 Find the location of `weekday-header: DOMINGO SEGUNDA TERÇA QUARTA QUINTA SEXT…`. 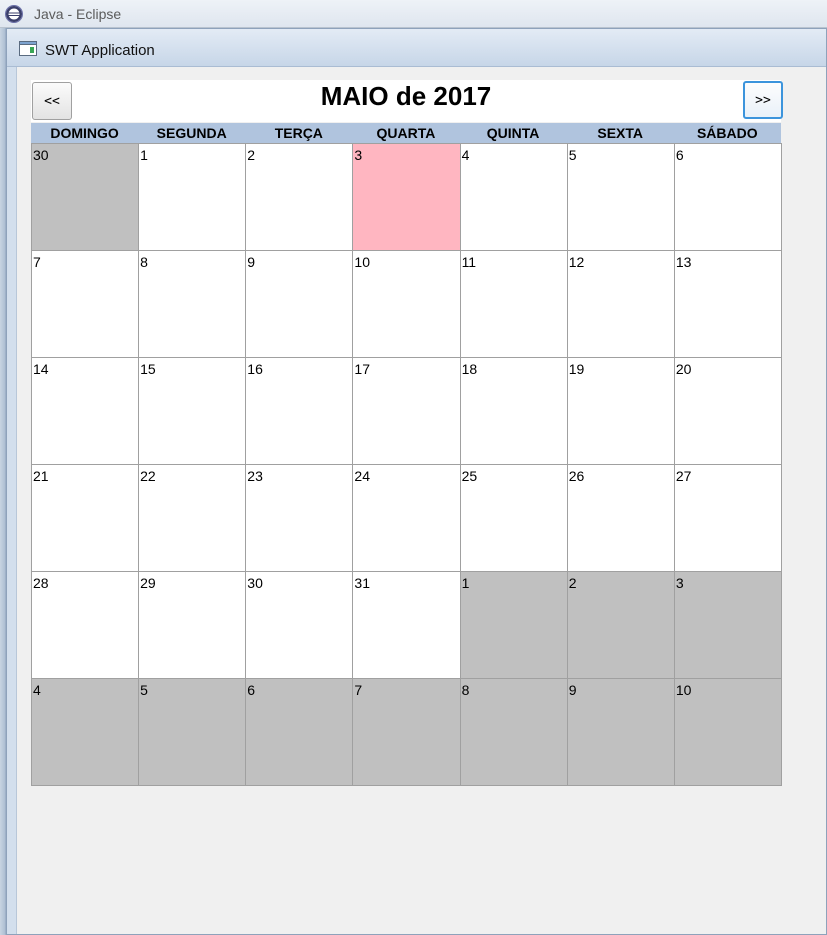

weekday-header: DOMINGO SEGUNDA TERÇA QUARTA QUINTA SEXT… is located at coordinates (406, 133).